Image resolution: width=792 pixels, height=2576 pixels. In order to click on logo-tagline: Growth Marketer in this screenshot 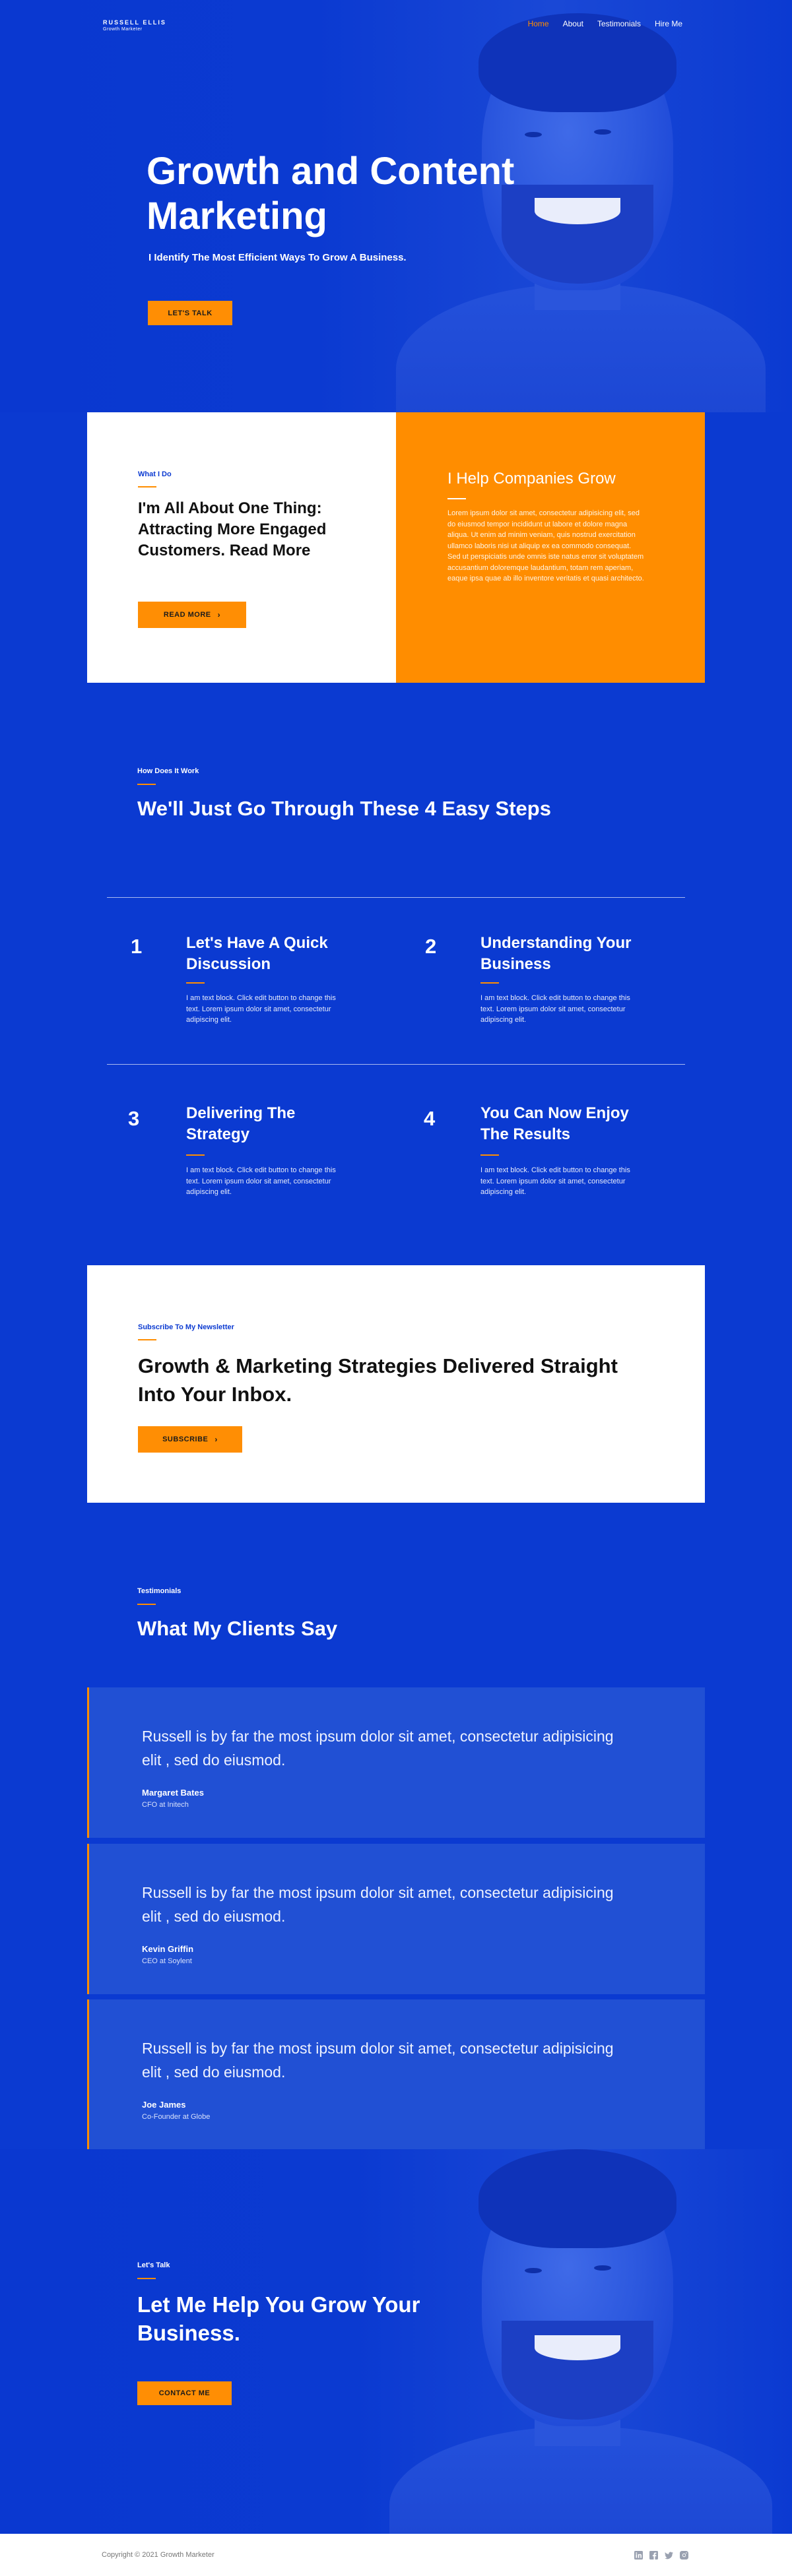, I will do `click(123, 29)`.